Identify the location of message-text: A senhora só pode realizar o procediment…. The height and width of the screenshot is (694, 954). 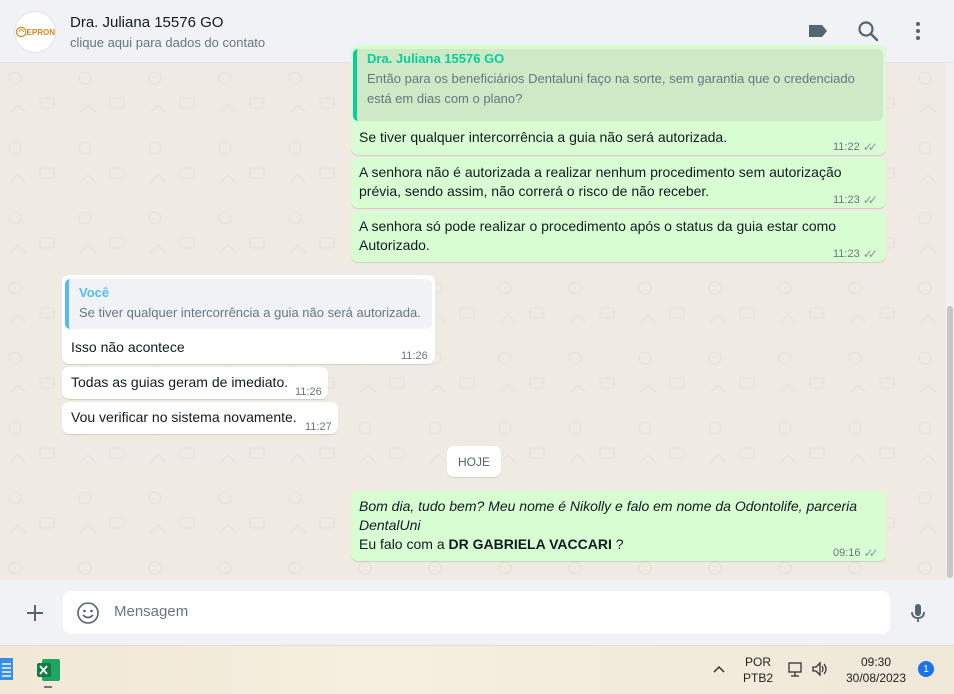
(598, 235).